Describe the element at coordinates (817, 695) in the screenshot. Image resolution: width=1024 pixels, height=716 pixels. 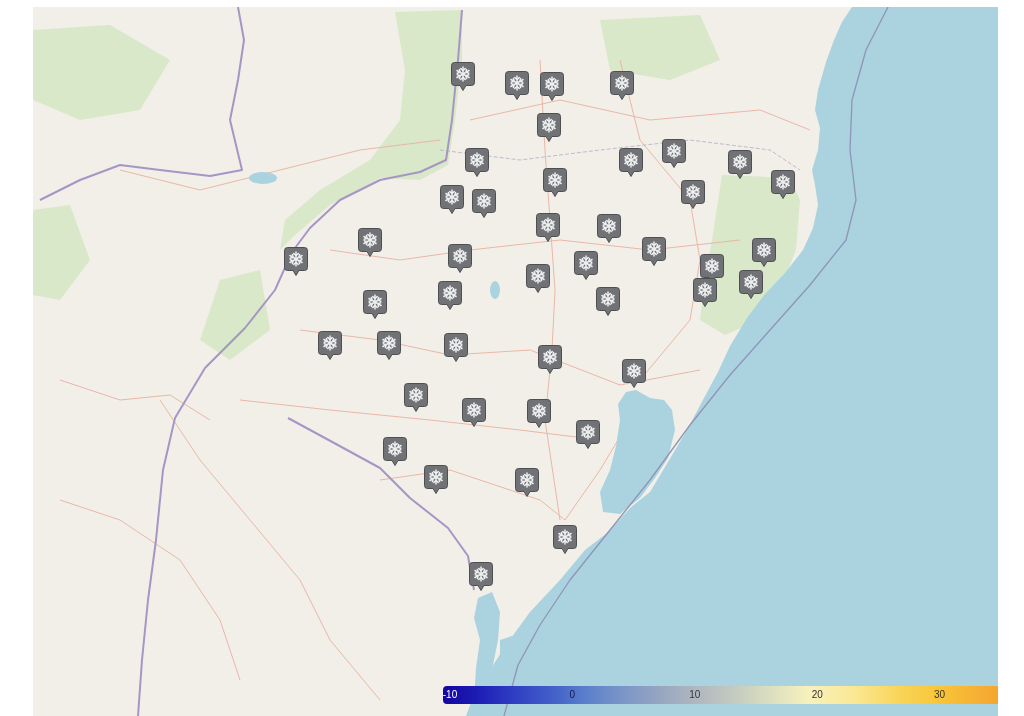
I see `scale-label: 20` at that location.